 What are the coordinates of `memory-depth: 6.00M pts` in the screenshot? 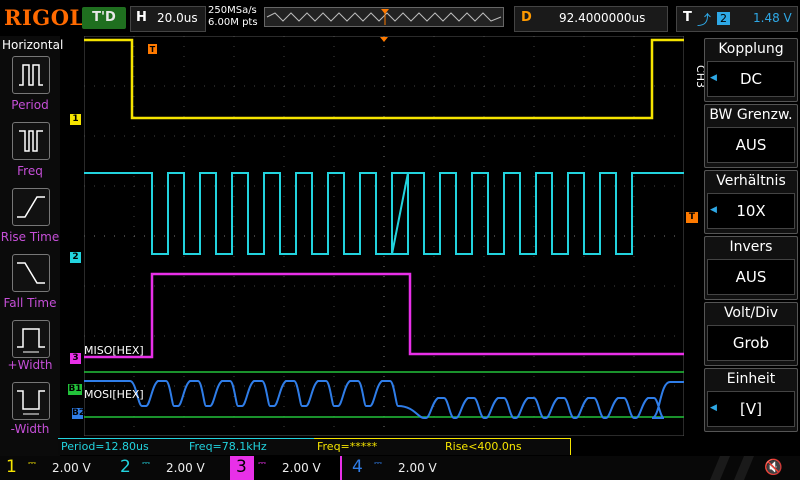 It's located at (233, 22).